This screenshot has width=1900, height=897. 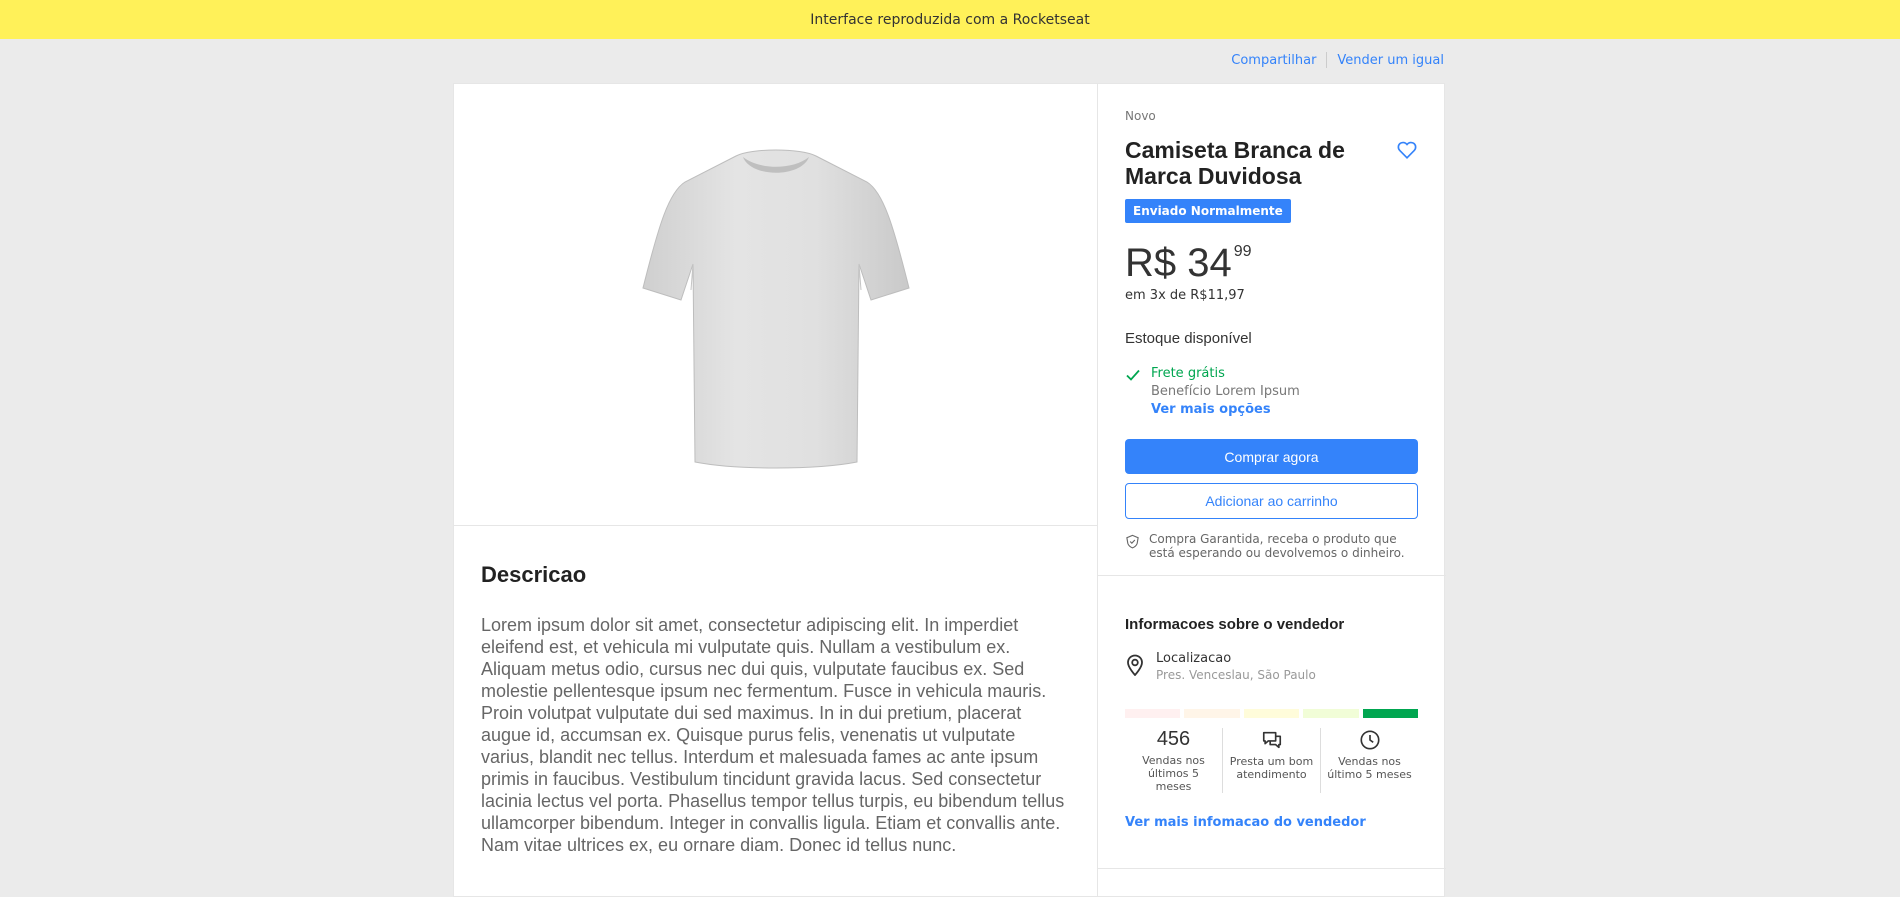 What do you see at coordinates (1236, 675) in the screenshot?
I see `location-value: Pres. Venceslau, São Paulo` at bounding box center [1236, 675].